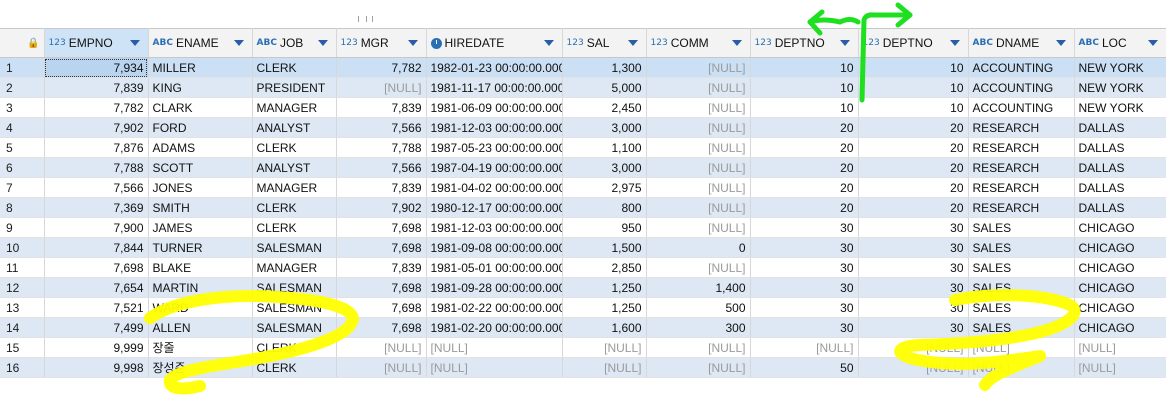 The width and height of the screenshot is (1166, 399). Describe the element at coordinates (698, 287) in the screenshot. I see `cell-comm: 1,400` at that location.